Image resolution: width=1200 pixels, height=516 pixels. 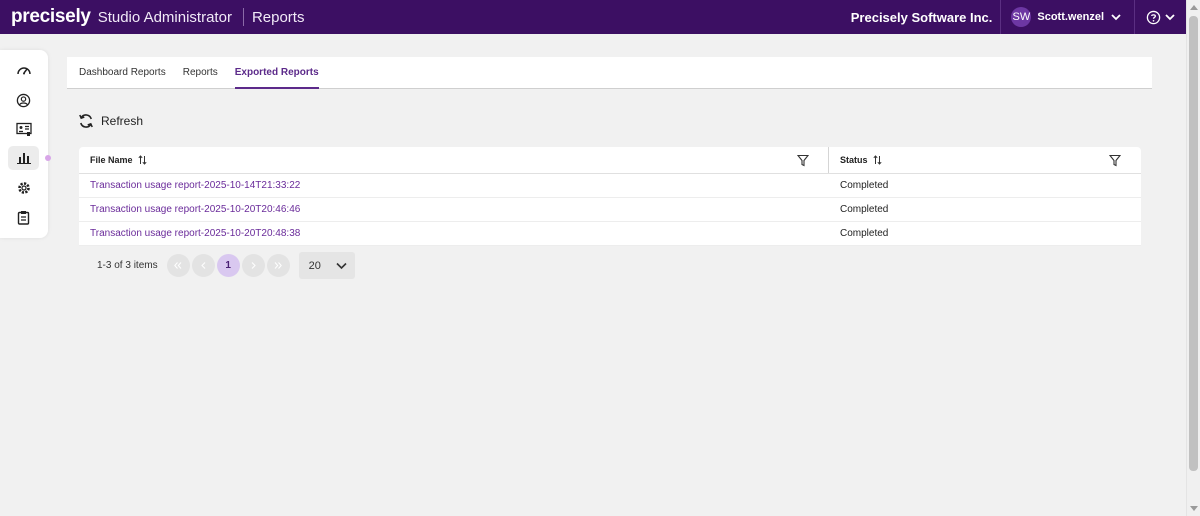 What do you see at coordinates (243, 17) in the screenshot?
I see `title-divider` at bounding box center [243, 17].